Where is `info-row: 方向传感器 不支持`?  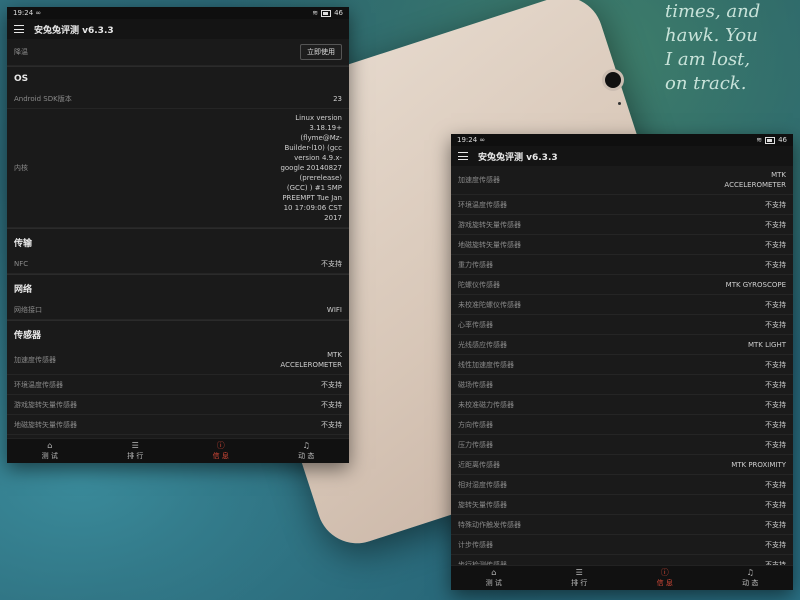
info-row: 方向传感器 不支持 is located at coordinates (622, 425).